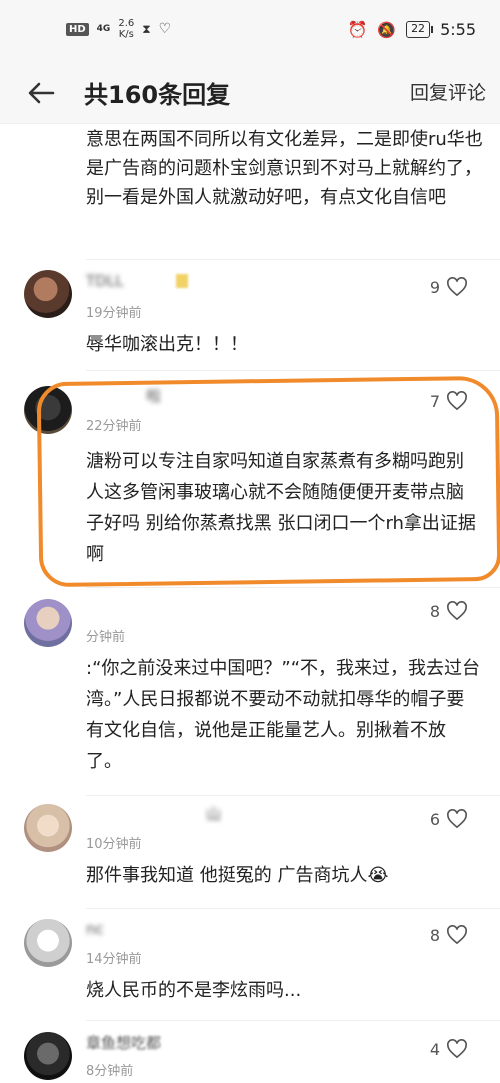  Describe the element at coordinates (167, 344) in the screenshot. I see `comment-text: 辱华咖滚出克！！！` at that location.